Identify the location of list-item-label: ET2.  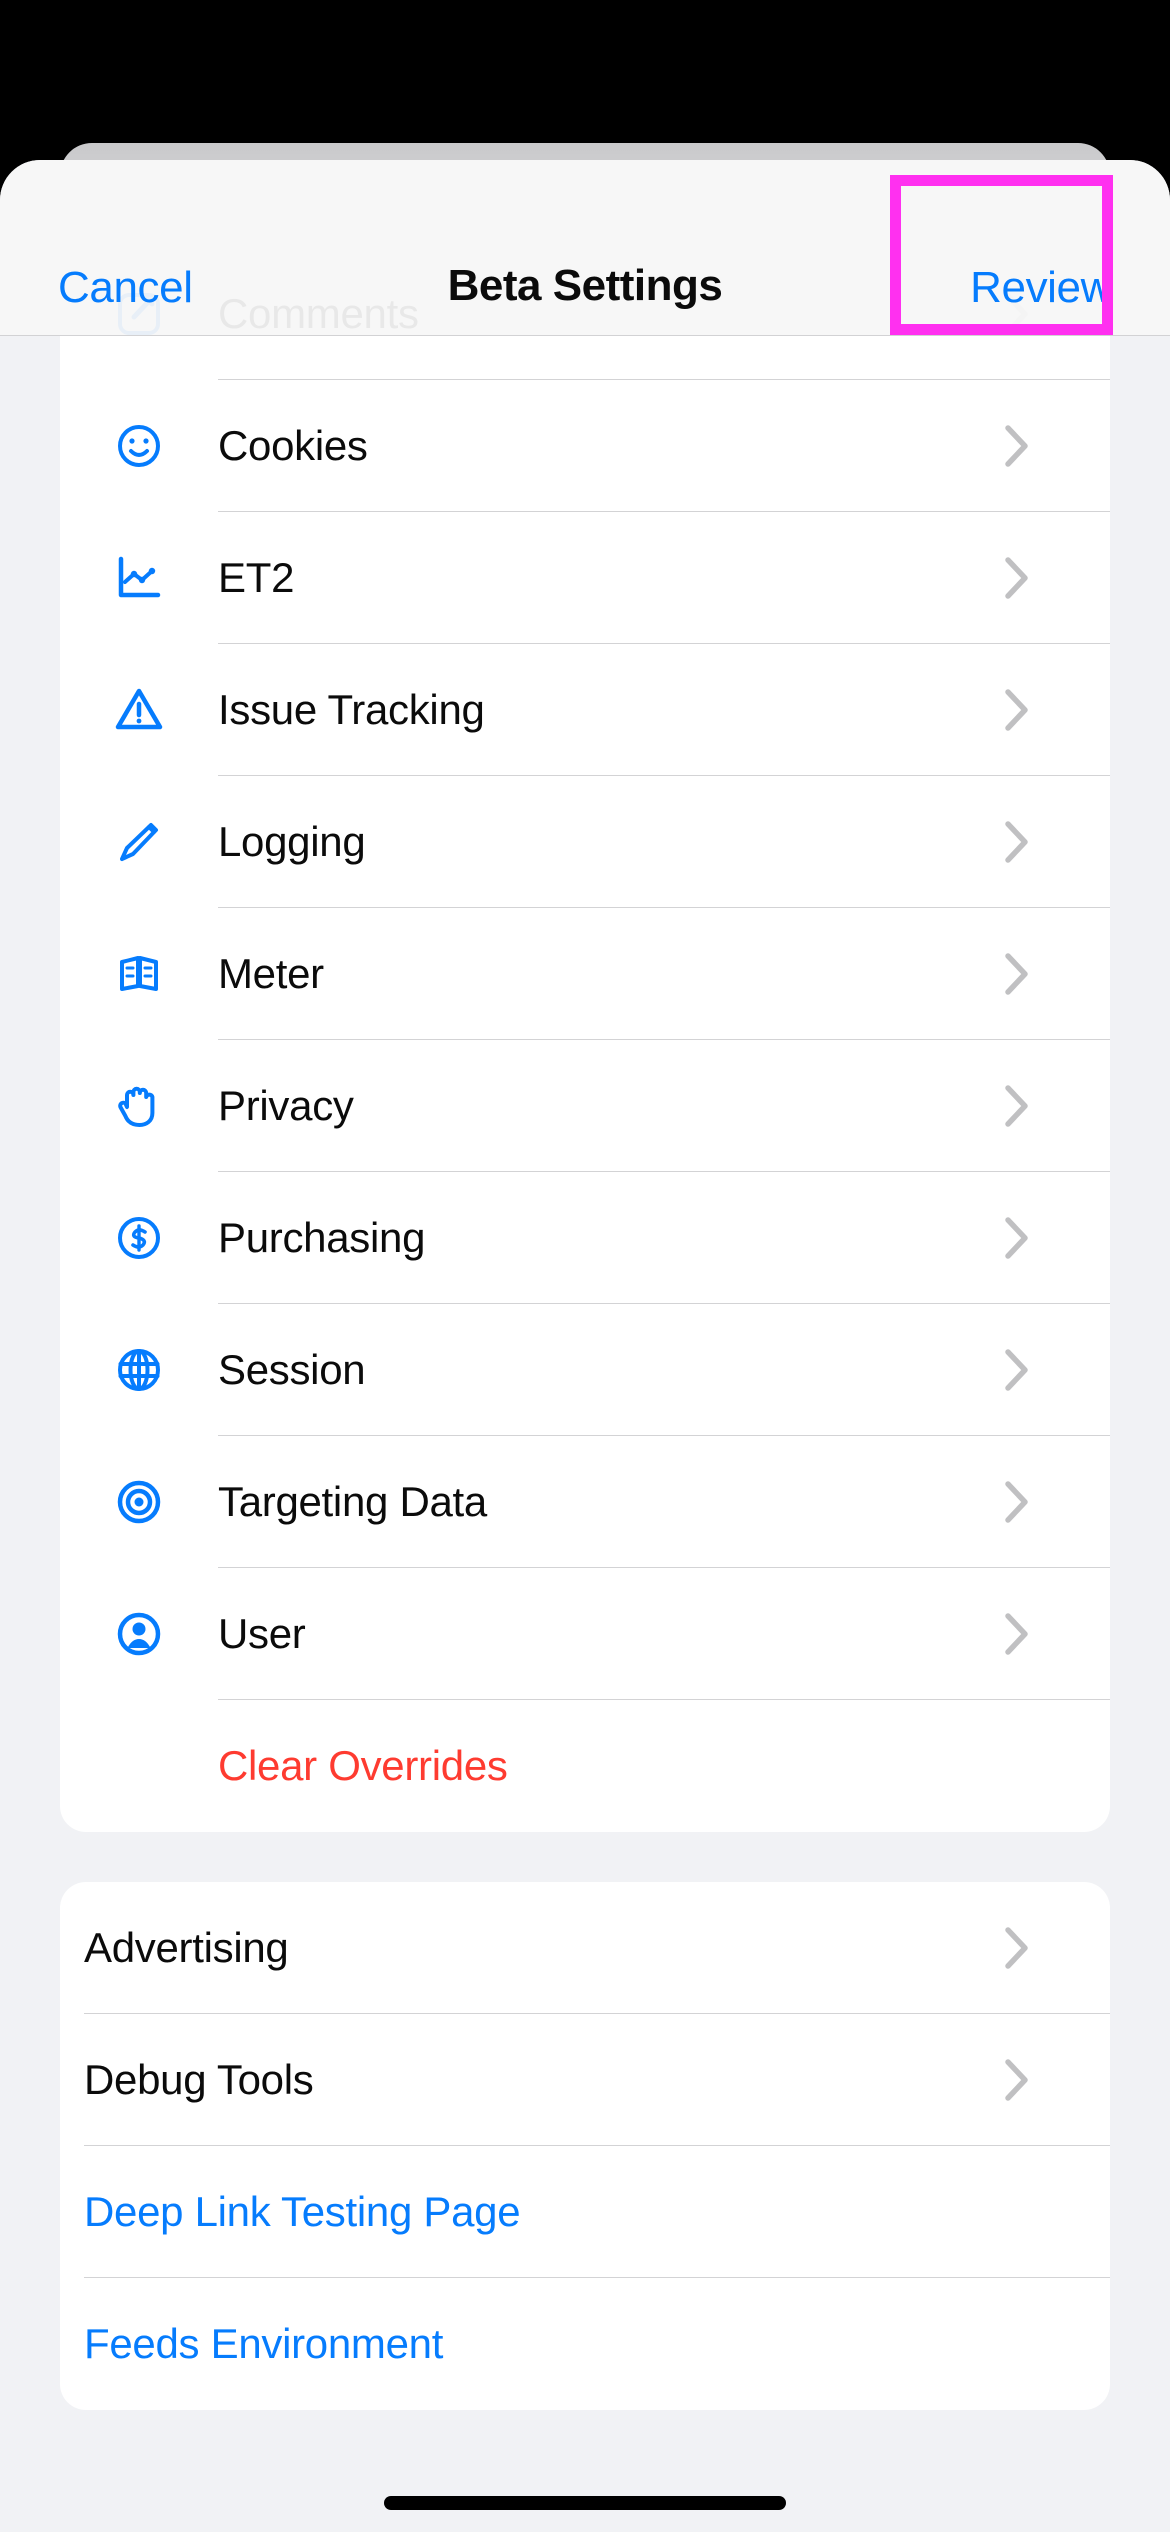
(256, 577).